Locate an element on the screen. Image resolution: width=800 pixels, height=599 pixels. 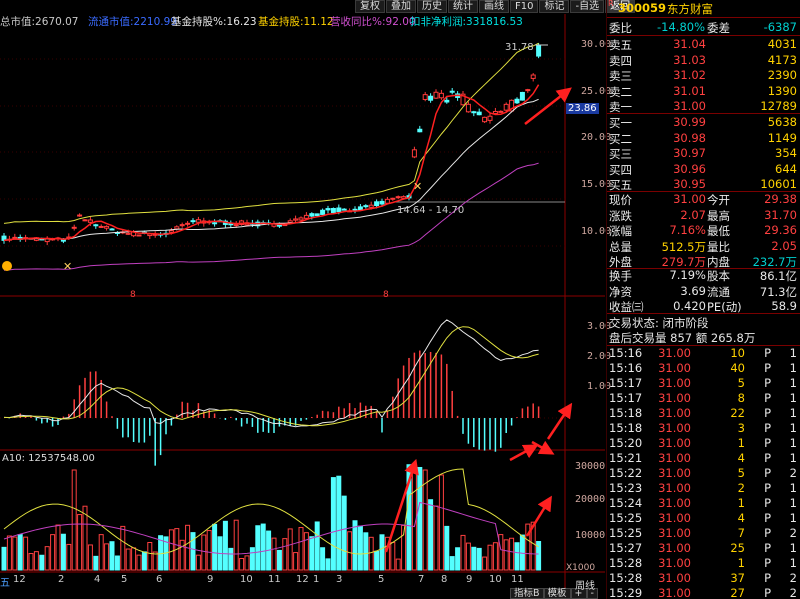
panel-row: 15:17 31.00 8 P 1 is located at coordinates (703, 398).